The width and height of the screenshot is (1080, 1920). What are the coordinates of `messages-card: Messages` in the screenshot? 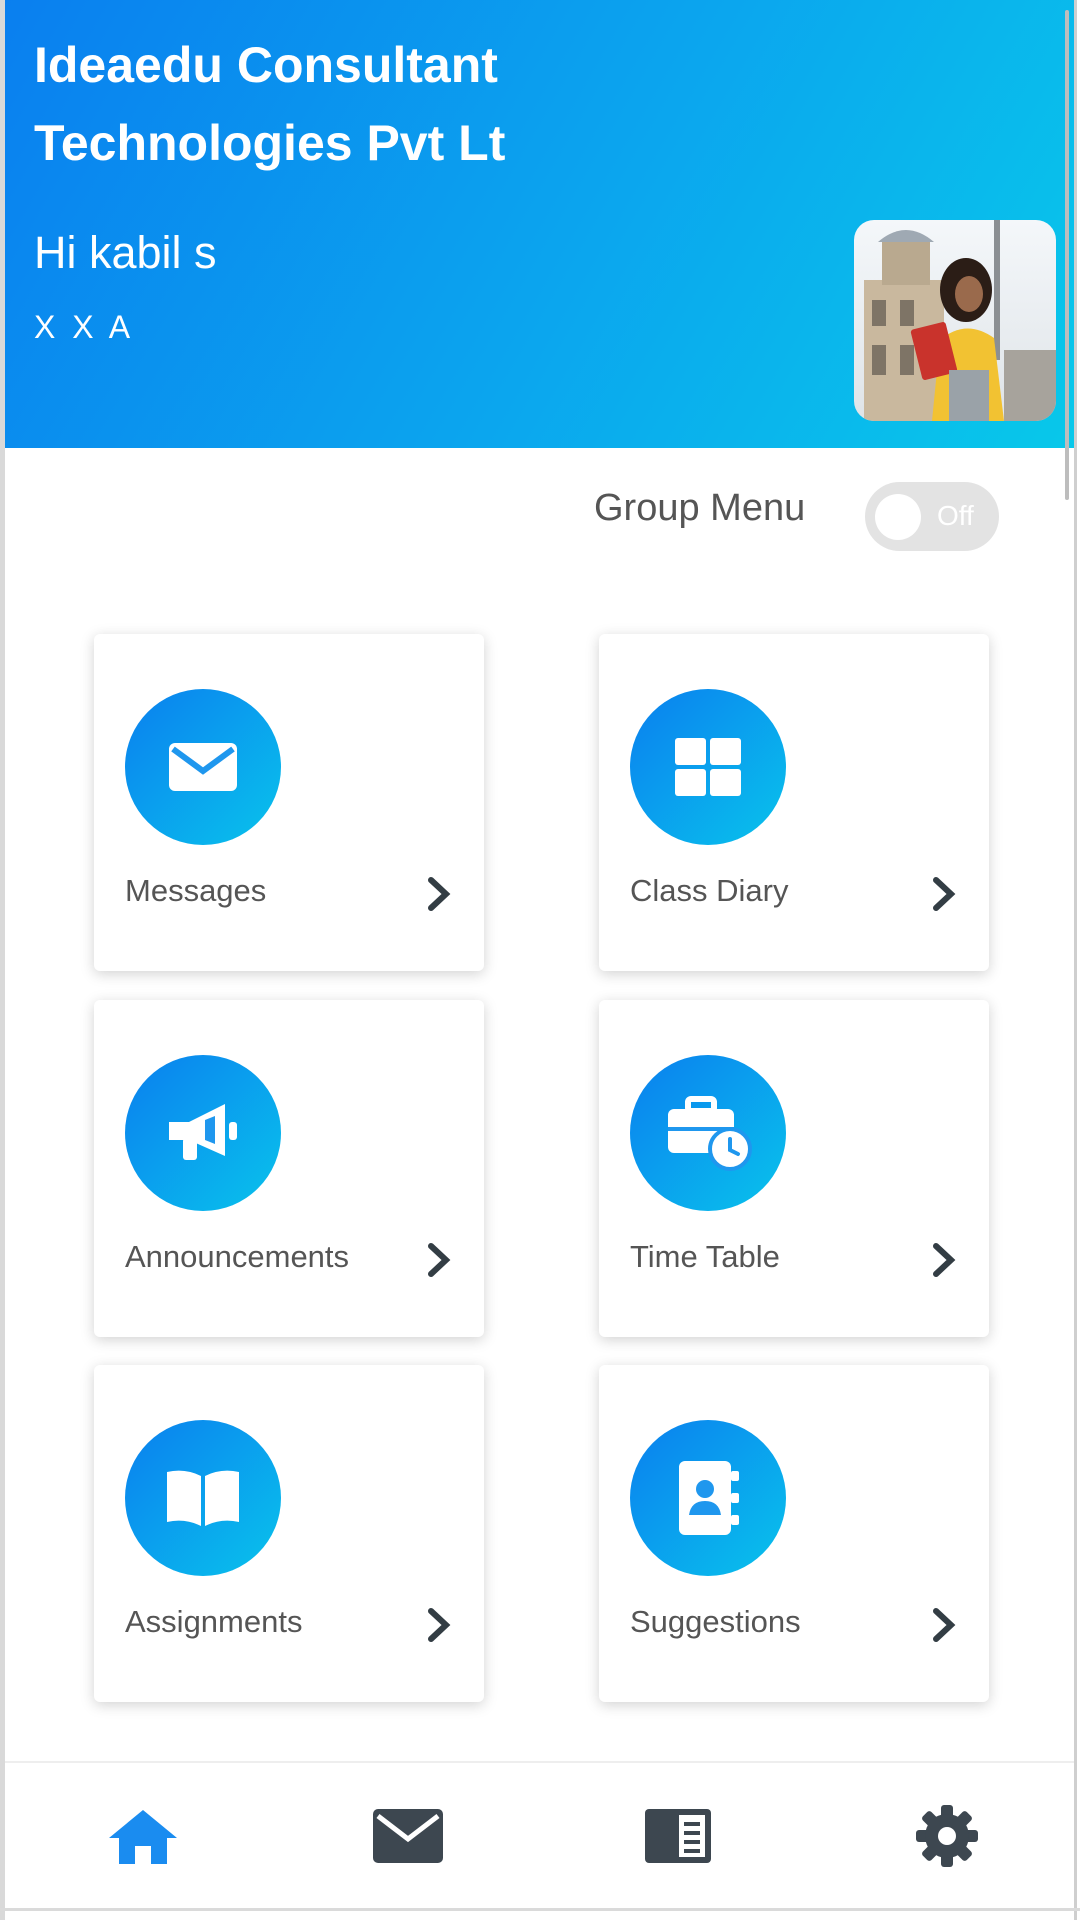 It's located at (289, 802).